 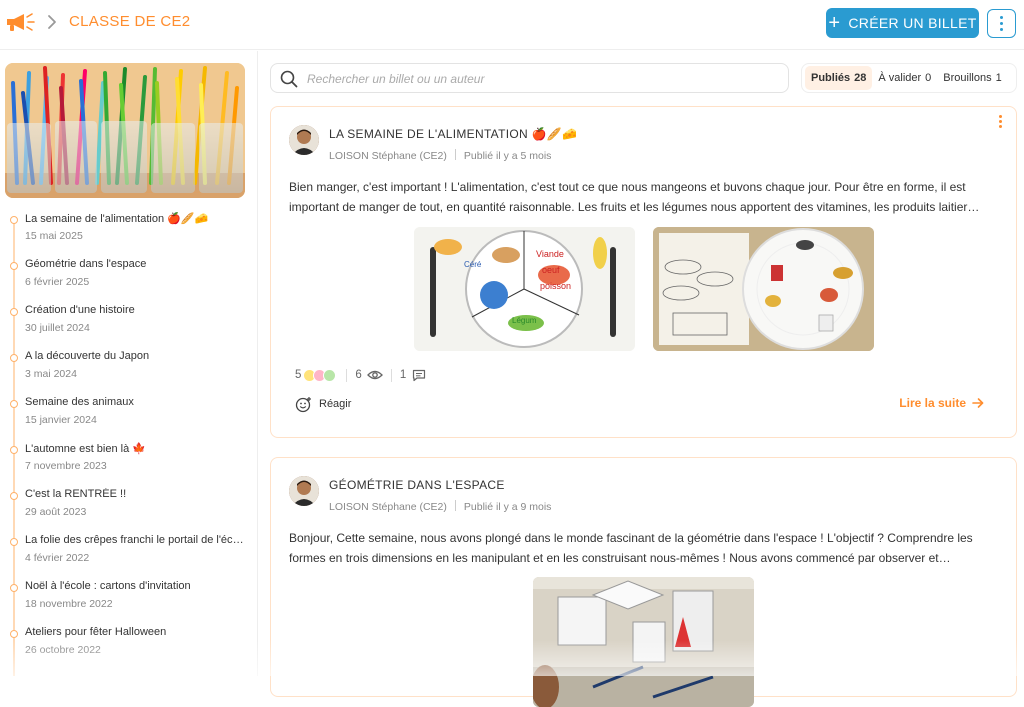 What do you see at coordinates (54, 236) in the screenshot?
I see `timeline-item-date: 15 mai 2025` at bounding box center [54, 236].